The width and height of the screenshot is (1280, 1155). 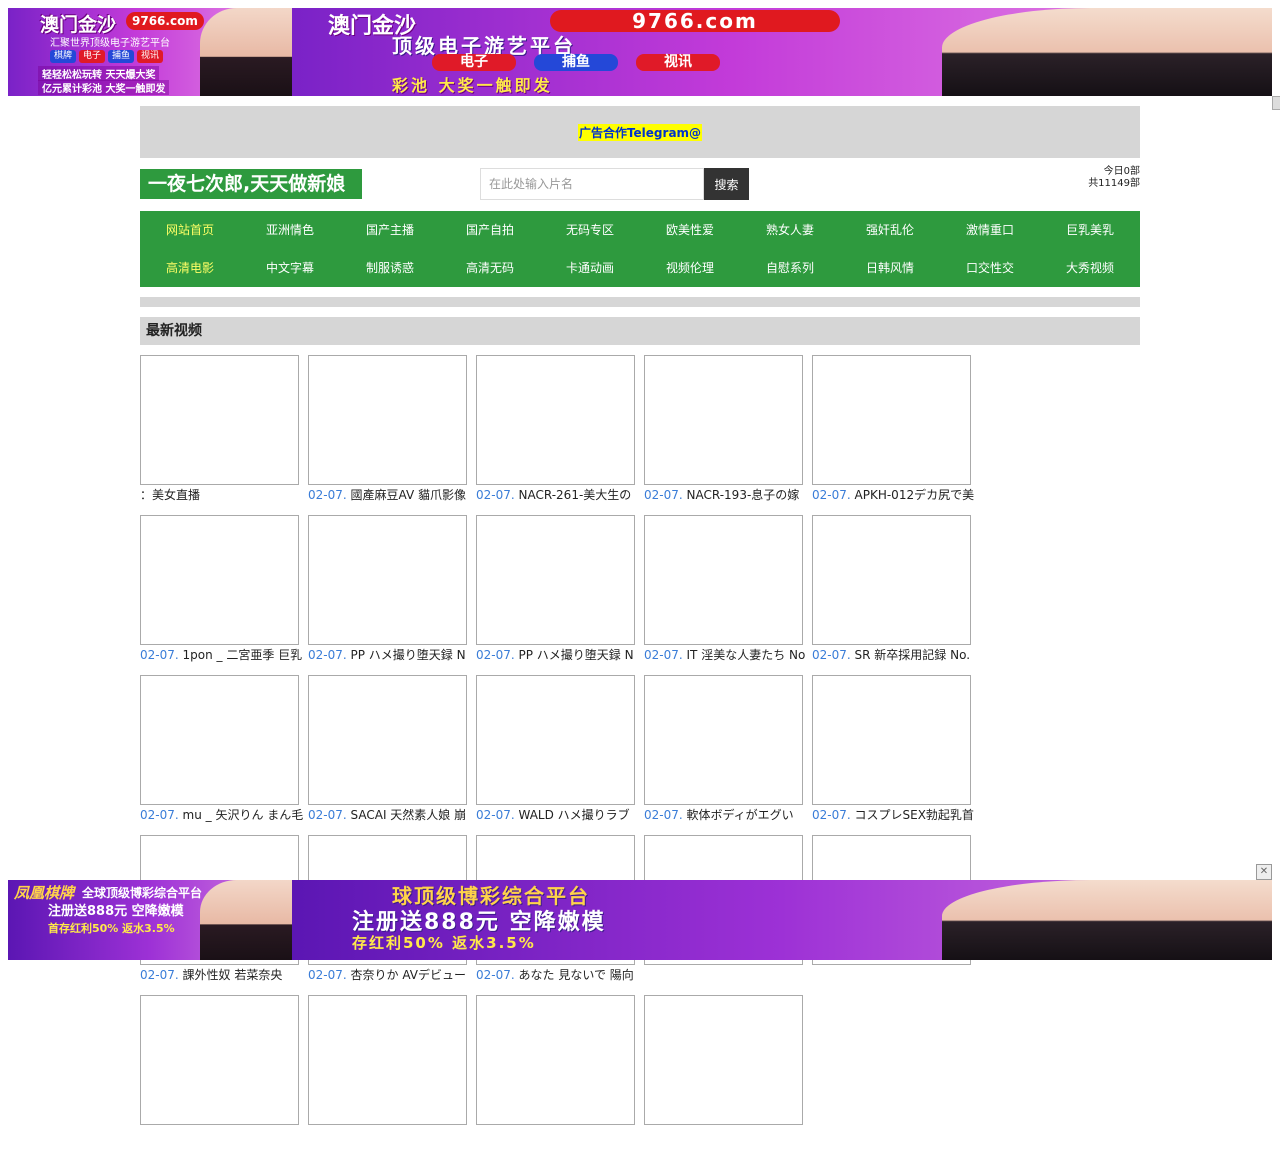 What do you see at coordinates (574, 815) in the screenshot?
I see `video-title: WALD ハメ撮りラブ` at bounding box center [574, 815].